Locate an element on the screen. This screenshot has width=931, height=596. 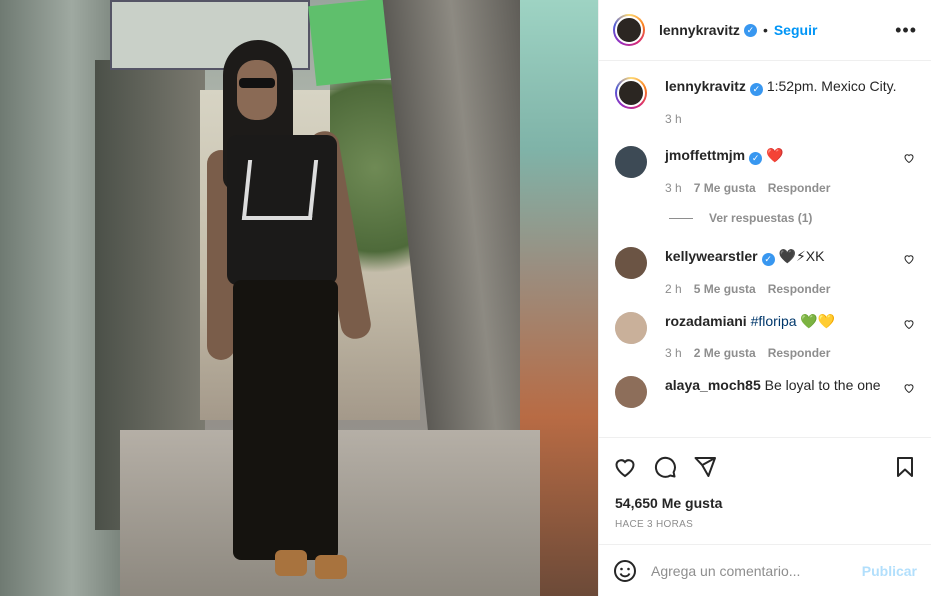
caption: lennykravitz ✓ 1:52pm. Mexico City. 3 h is located at coordinates (765, 102).